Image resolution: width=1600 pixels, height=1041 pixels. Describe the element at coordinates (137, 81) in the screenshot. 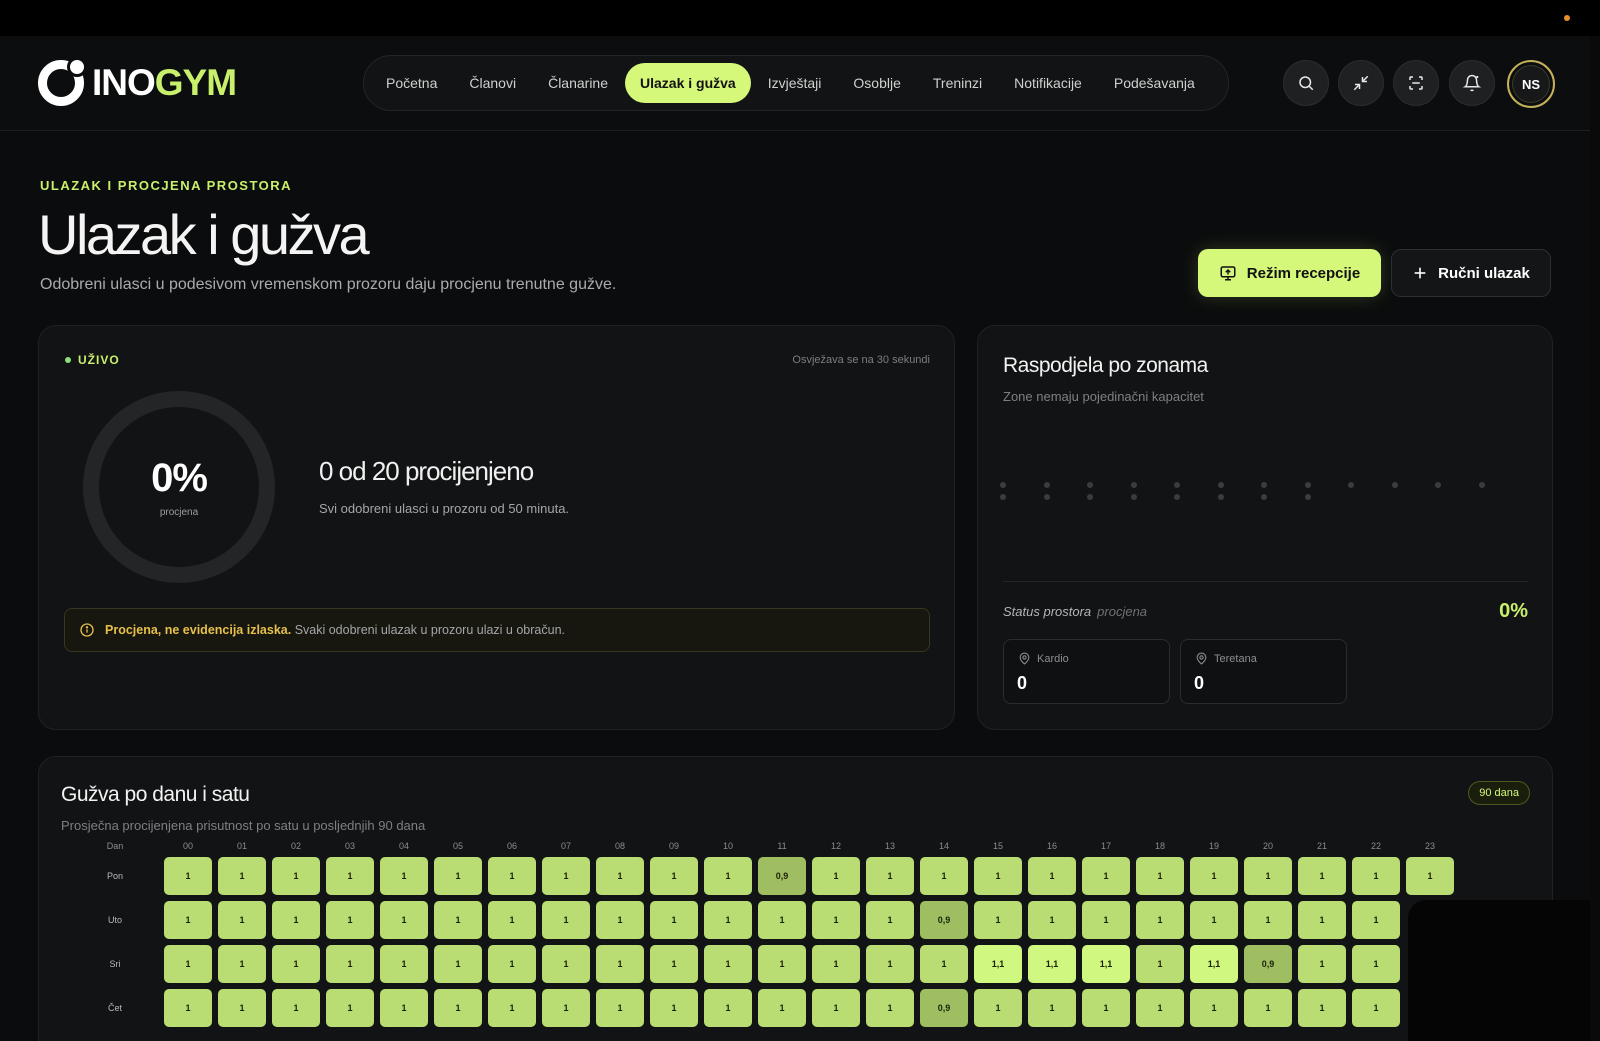

I see `brand-logo: INOGYM` at that location.